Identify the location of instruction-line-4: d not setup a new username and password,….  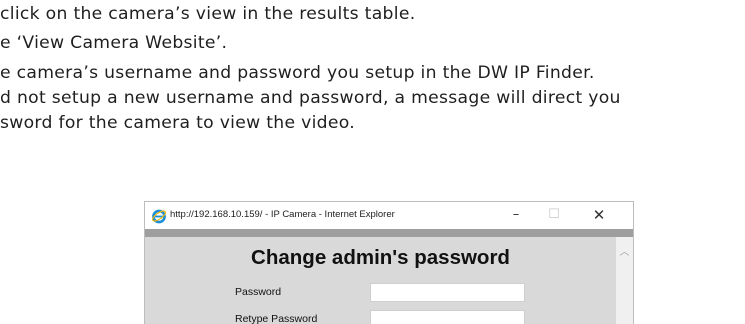
(310, 98).